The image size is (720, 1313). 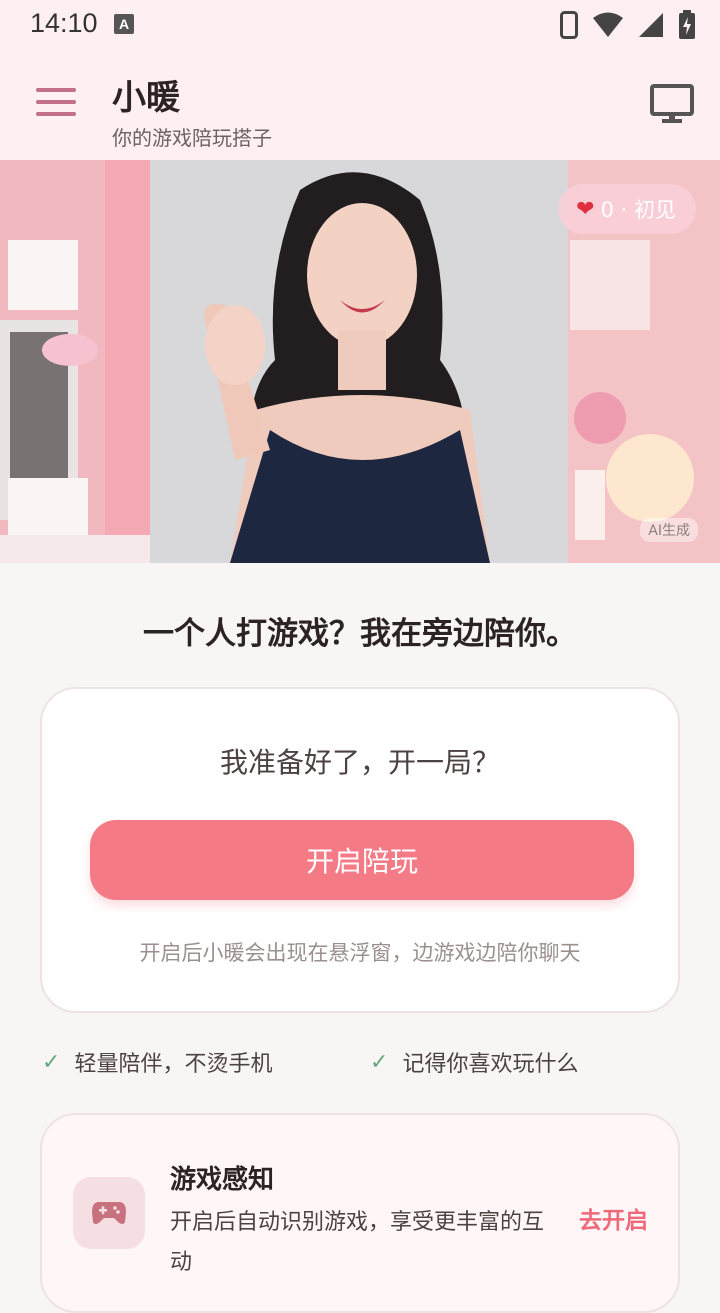 I want to click on enable-game-awareness-link: 去开启, so click(x=613, y=1218).